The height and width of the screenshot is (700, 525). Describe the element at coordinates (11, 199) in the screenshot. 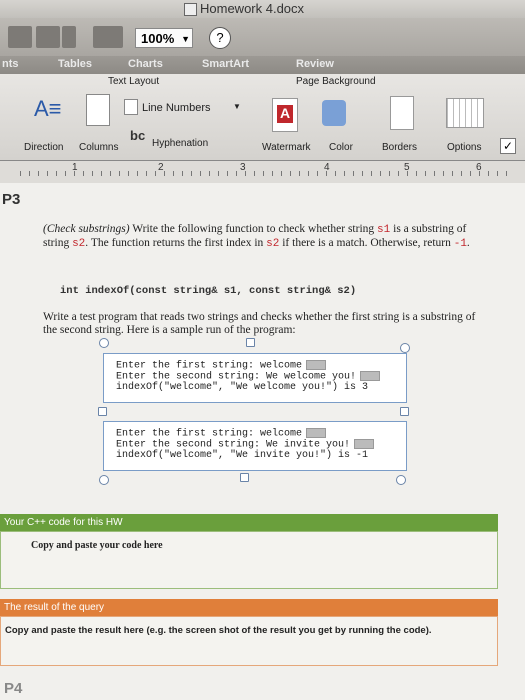

I see `section-label: P3` at that location.